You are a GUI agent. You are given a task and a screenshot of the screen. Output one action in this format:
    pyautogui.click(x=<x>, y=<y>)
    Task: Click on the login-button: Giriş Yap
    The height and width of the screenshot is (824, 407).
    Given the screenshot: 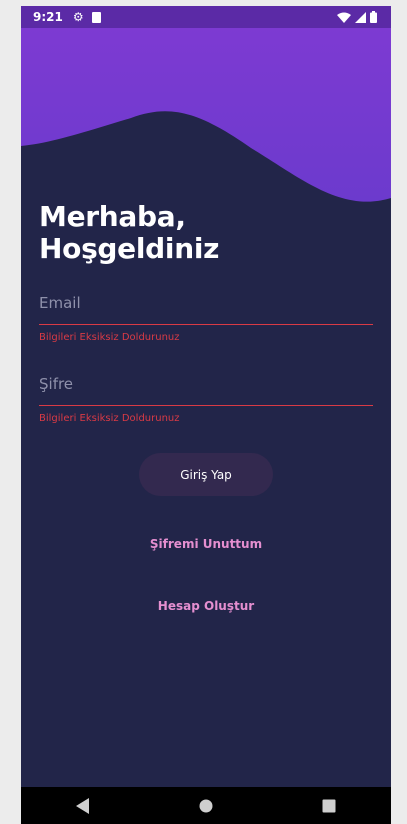 What is the action you would take?
    pyautogui.click(x=206, y=474)
    